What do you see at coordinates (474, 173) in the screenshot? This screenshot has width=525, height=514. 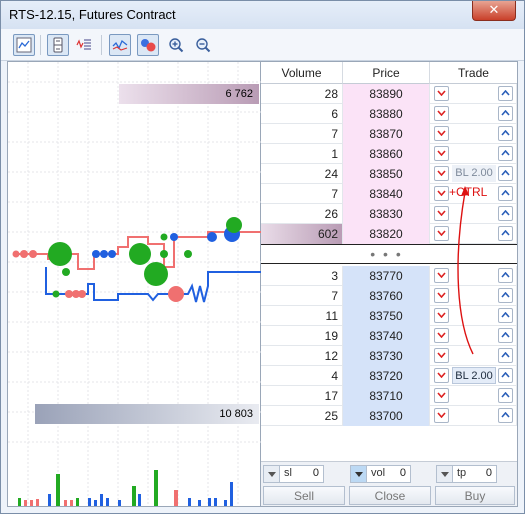 I see `pending-order-ghost: BL 2.00` at bounding box center [474, 173].